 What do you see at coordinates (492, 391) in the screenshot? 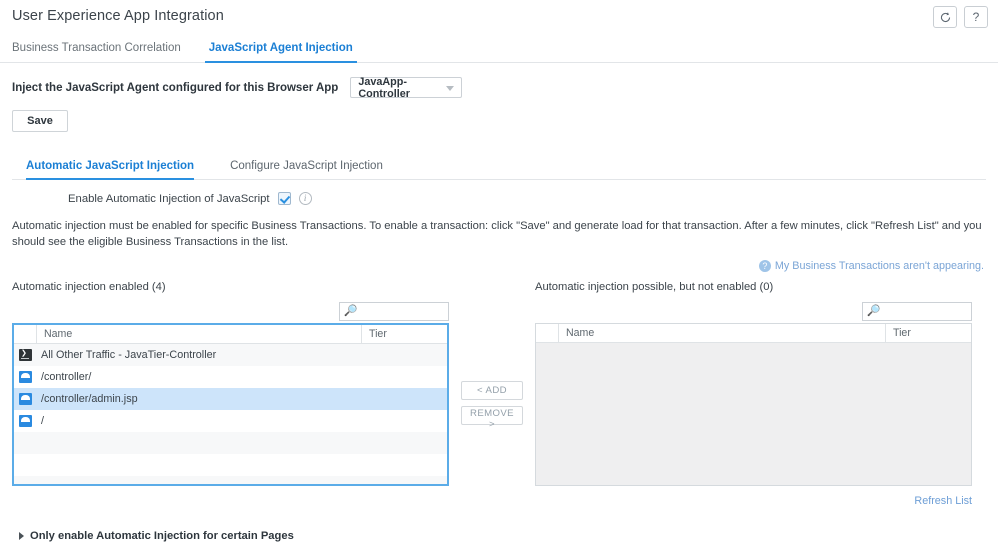
I see `add-button: < ADD` at bounding box center [492, 391].